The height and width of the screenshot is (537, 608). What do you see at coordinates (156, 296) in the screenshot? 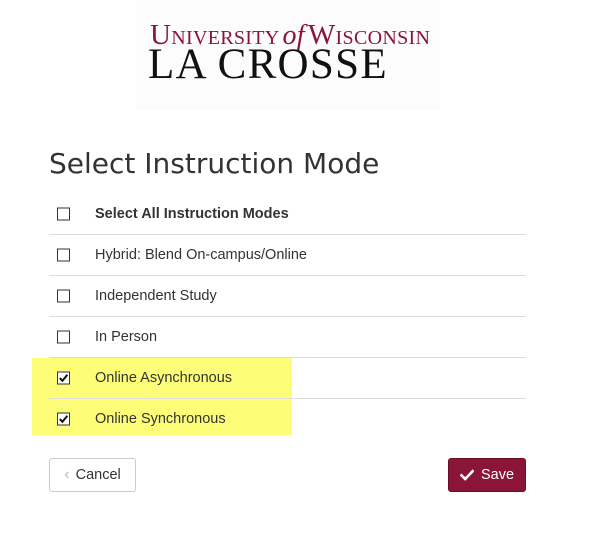
I see `mode-label: Independent Study` at bounding box center [156, 296].